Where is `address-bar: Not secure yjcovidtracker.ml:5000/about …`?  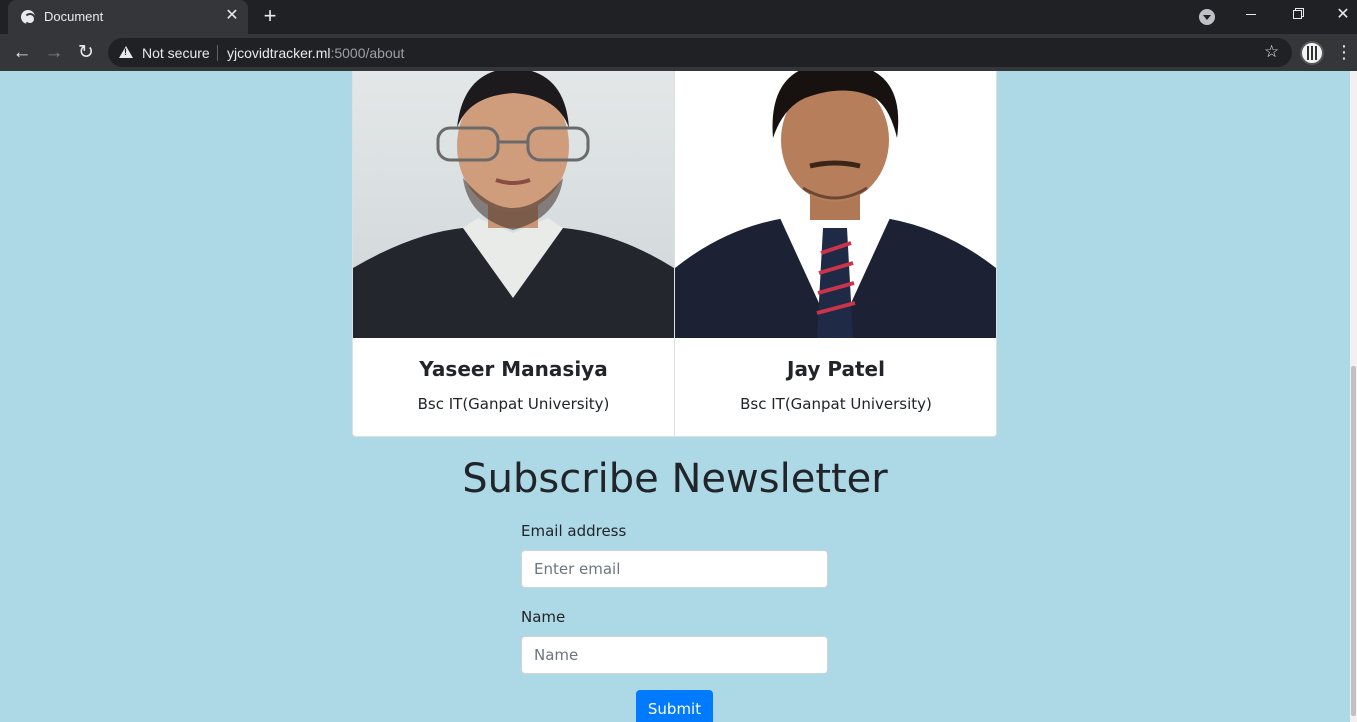
address-bar: Not secure yjcovidtracker.ml:5000/about … is located at coordinates (700, 52).